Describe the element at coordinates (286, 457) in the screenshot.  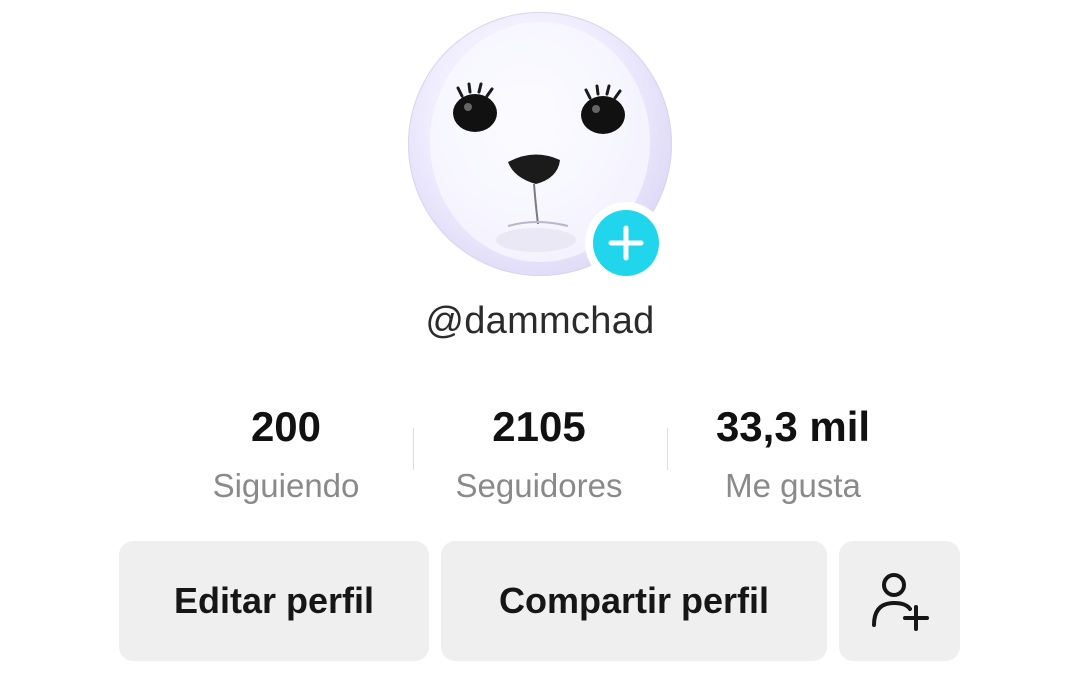
I see `stat-following: 200 Siguiendo` at that location.